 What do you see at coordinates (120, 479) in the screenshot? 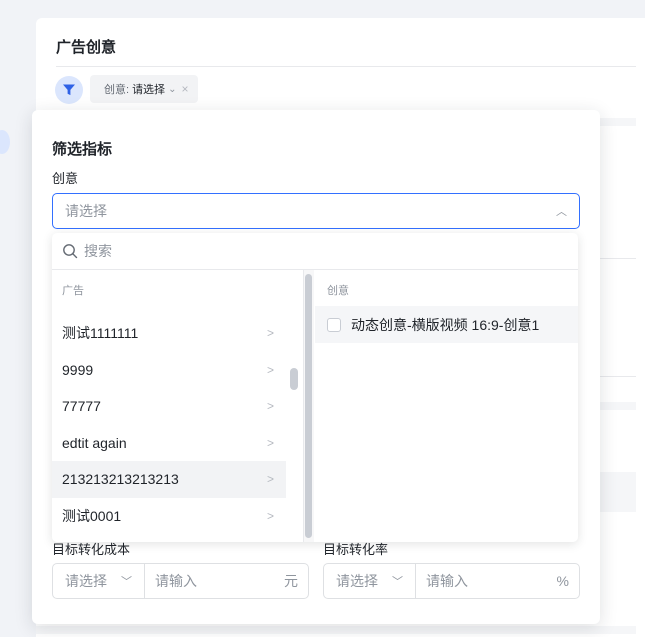
I see `ad-label: 213213213213213` at bounding box center [120, 479].